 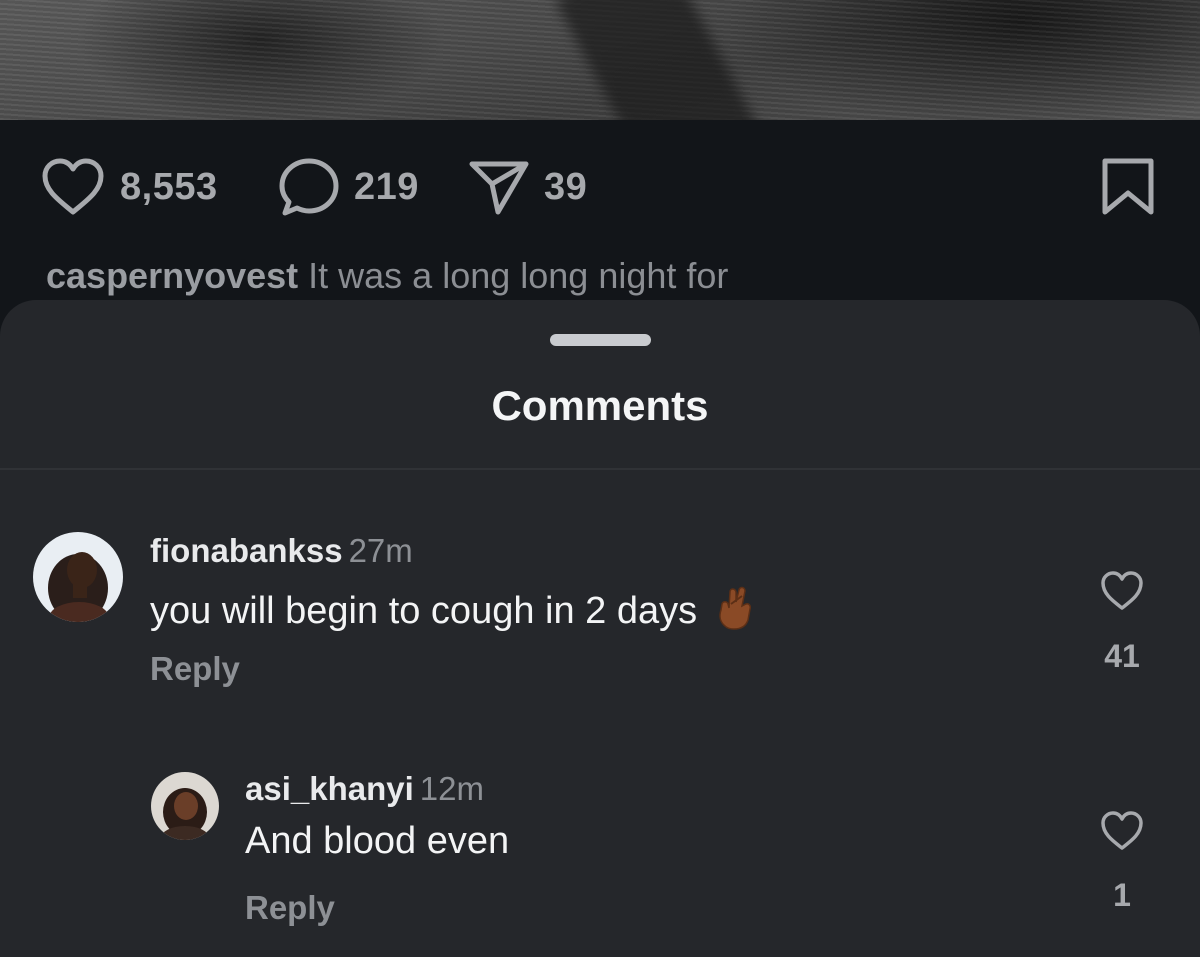 I want to click on comment-text: you will begin to cough in 2 days, so click(x=451, y=611).